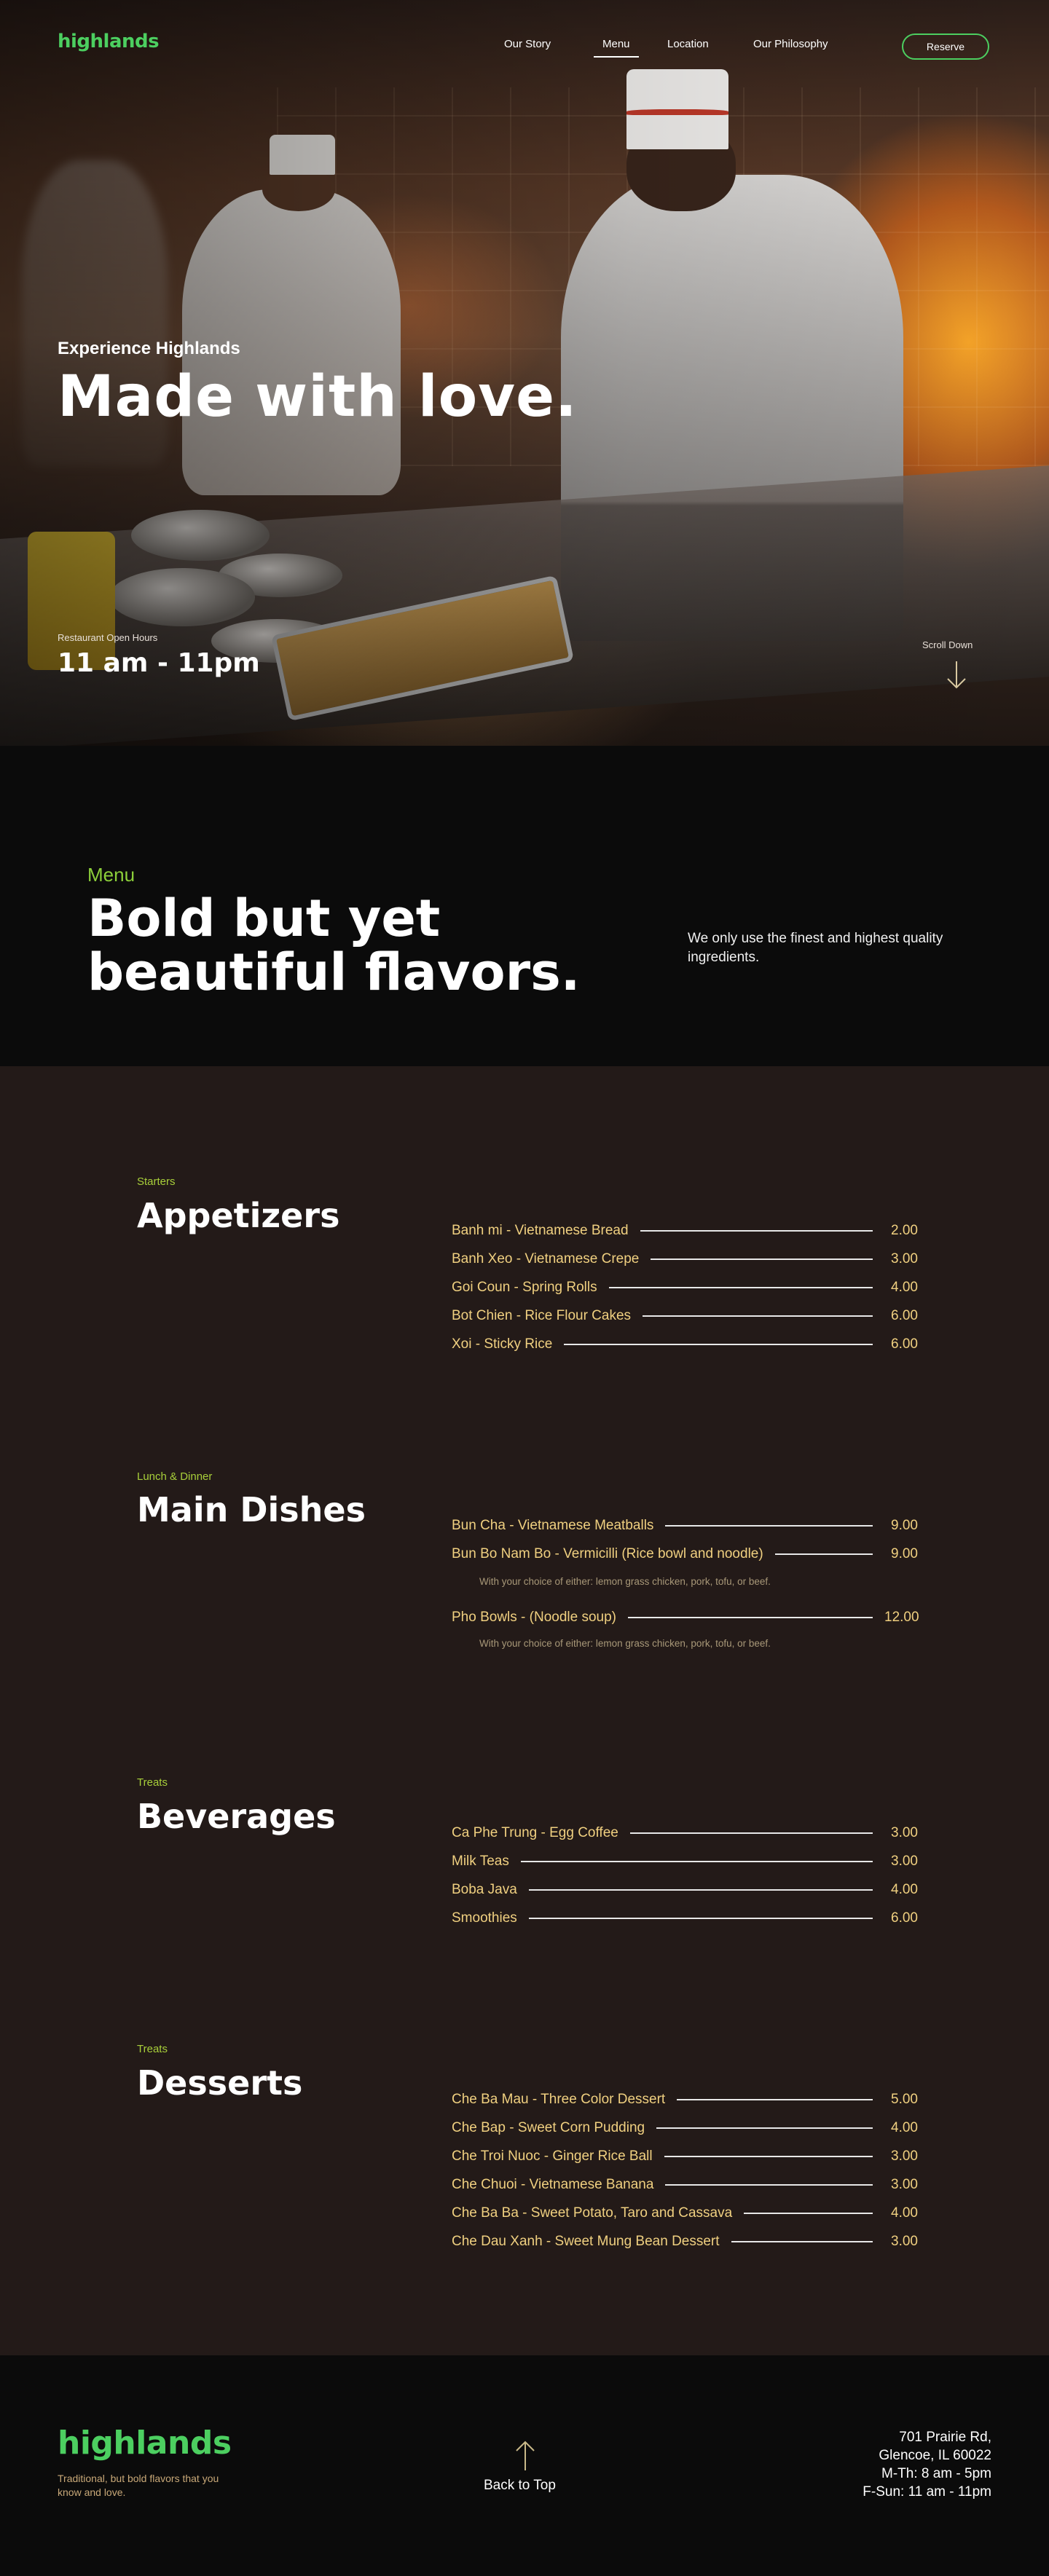 The image size is (1049, 2576). Describe the element at coordinates (685, 2127) in the screenshot. I see `menu-item: Che Bap - Sweet Corn Pudding 4.00` at that location.